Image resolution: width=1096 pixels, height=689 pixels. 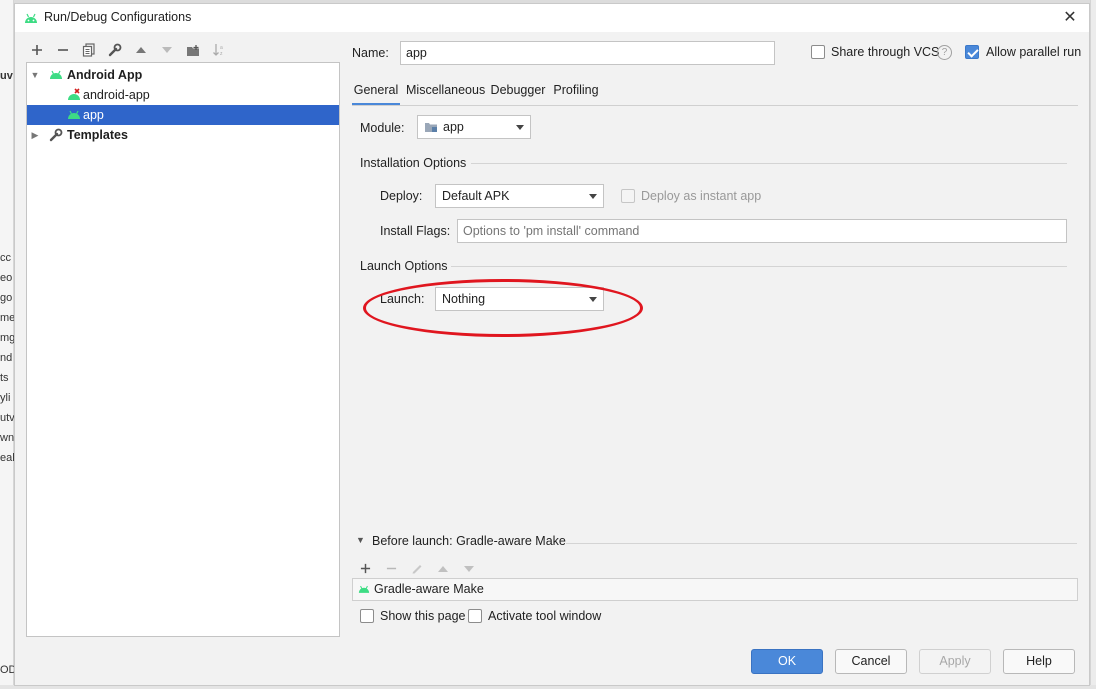 I want to click on ide-fragment: cc, so click(x=5, y=258).